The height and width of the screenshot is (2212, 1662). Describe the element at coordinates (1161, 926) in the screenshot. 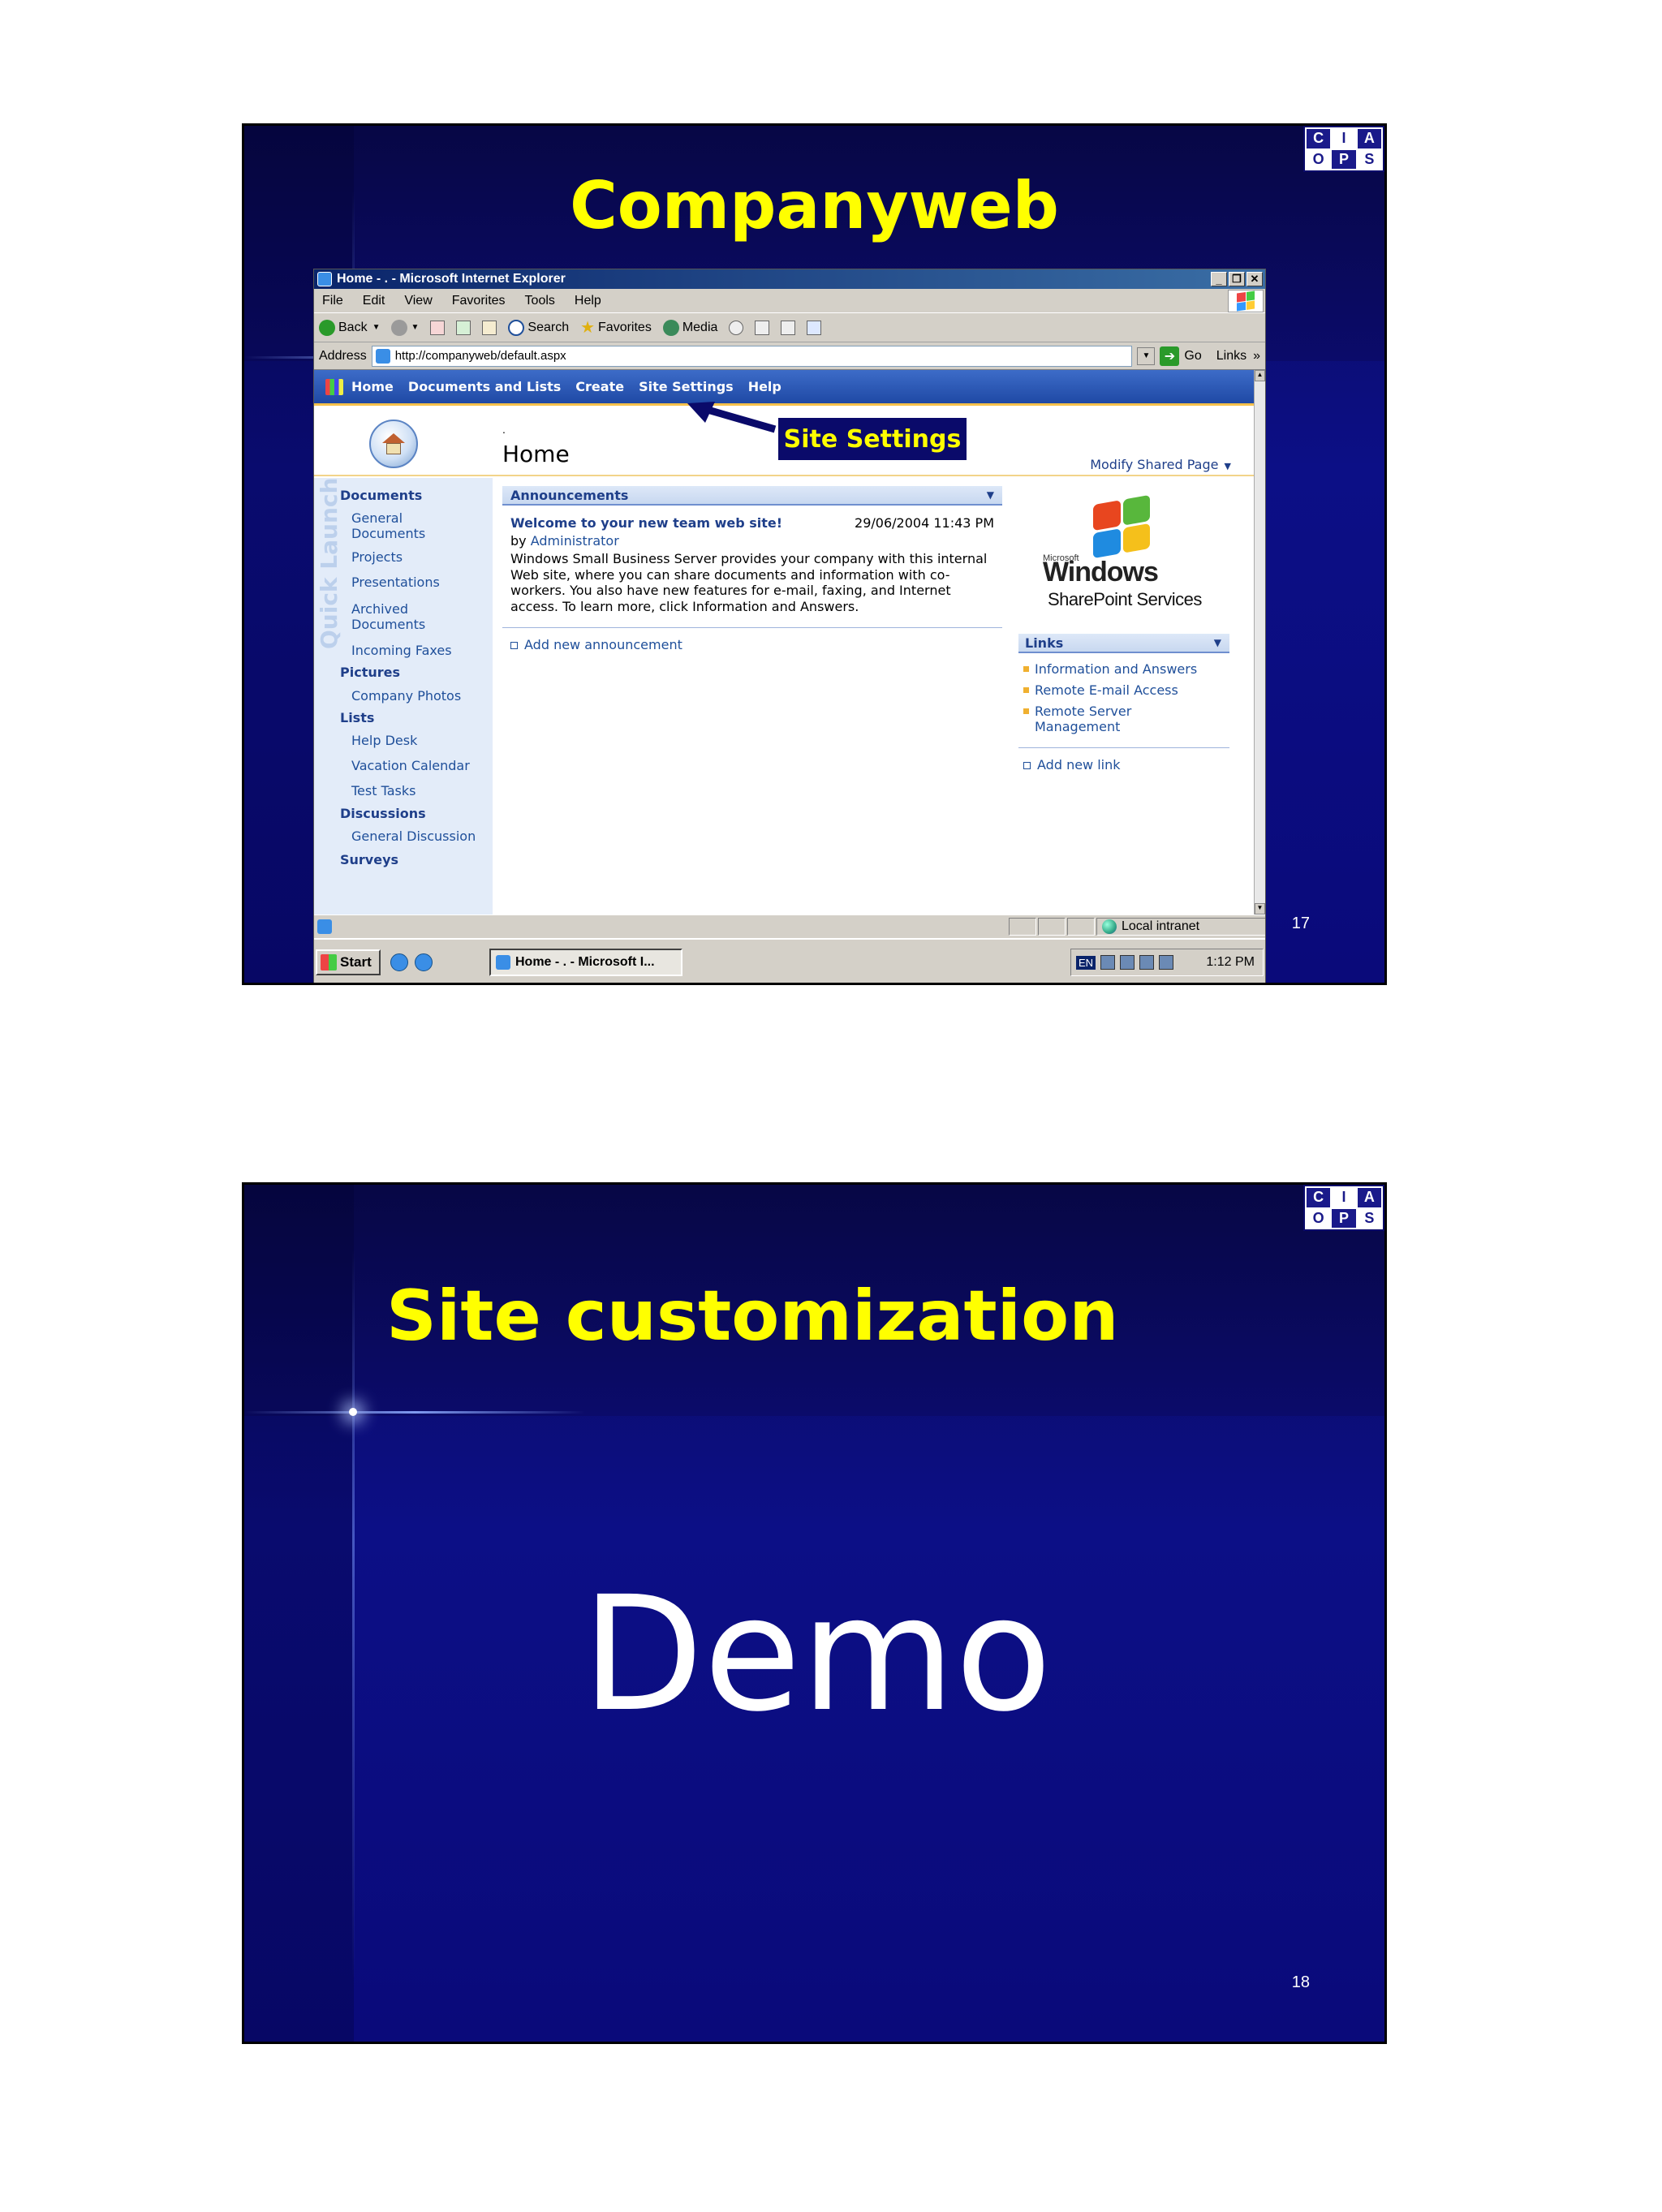

I see `zone-label: Local intranet` at that location.